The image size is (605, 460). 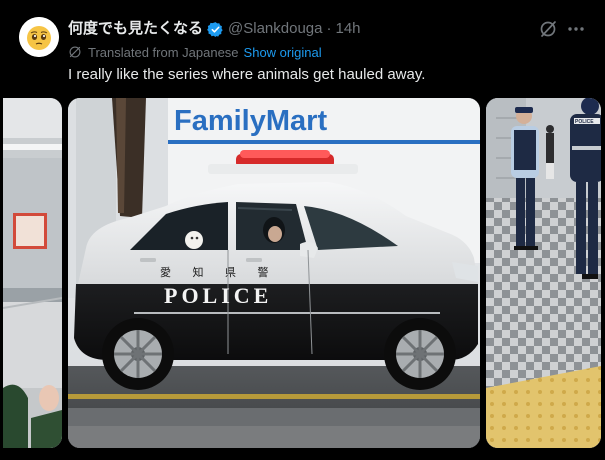 I want to click on translation-notice: Translated from Japanese Show original, so click(x=195, y=52).